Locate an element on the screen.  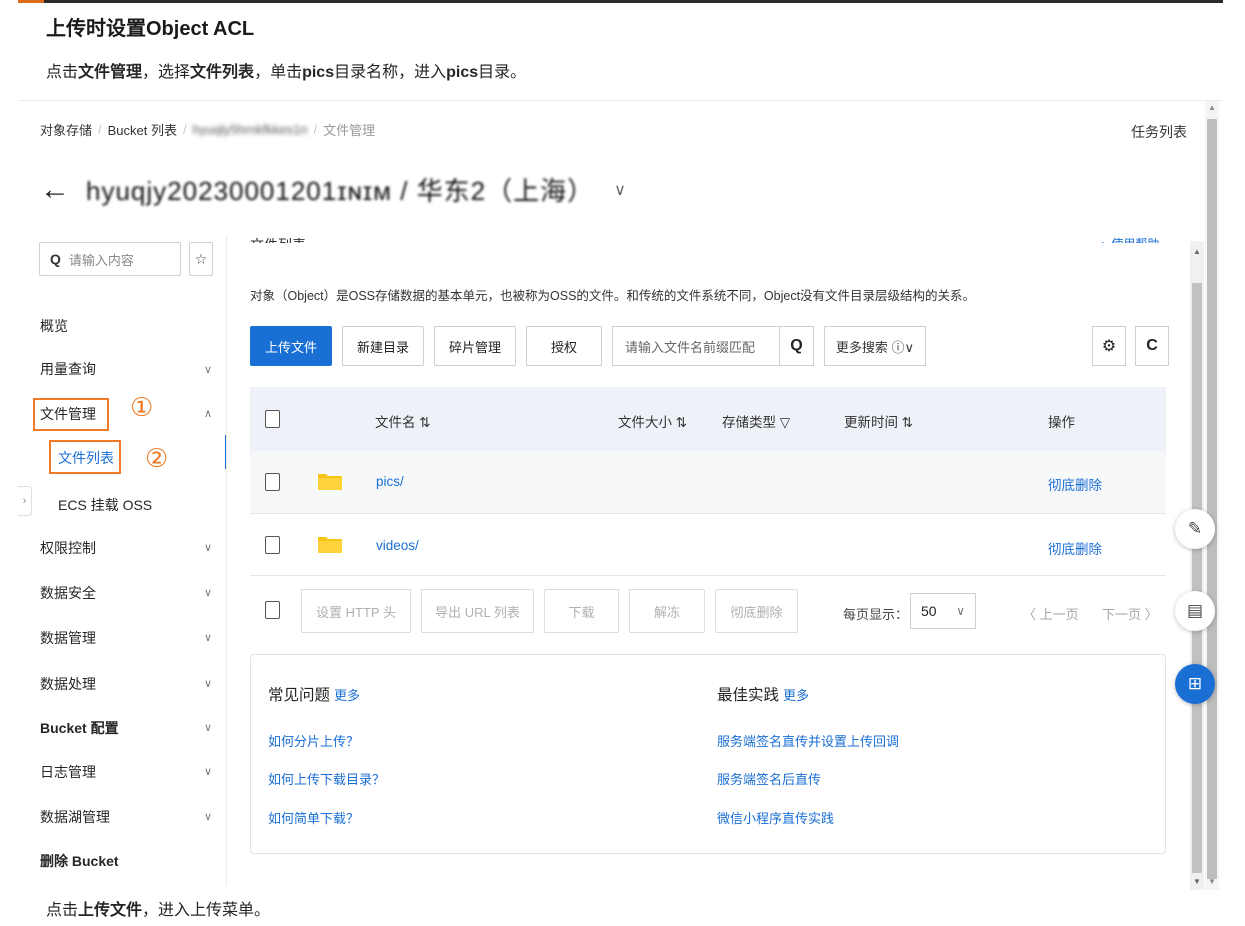
sidebar-item-usage: 用量查询 is located at coordinates (68, 369).